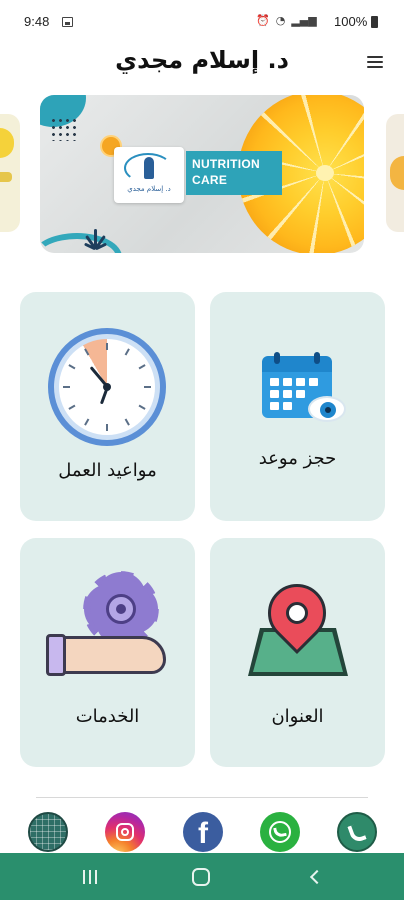  What do you see at coordinates (202, 797) in the screenshot?
I see `divider` at bounding box center [202, 797].